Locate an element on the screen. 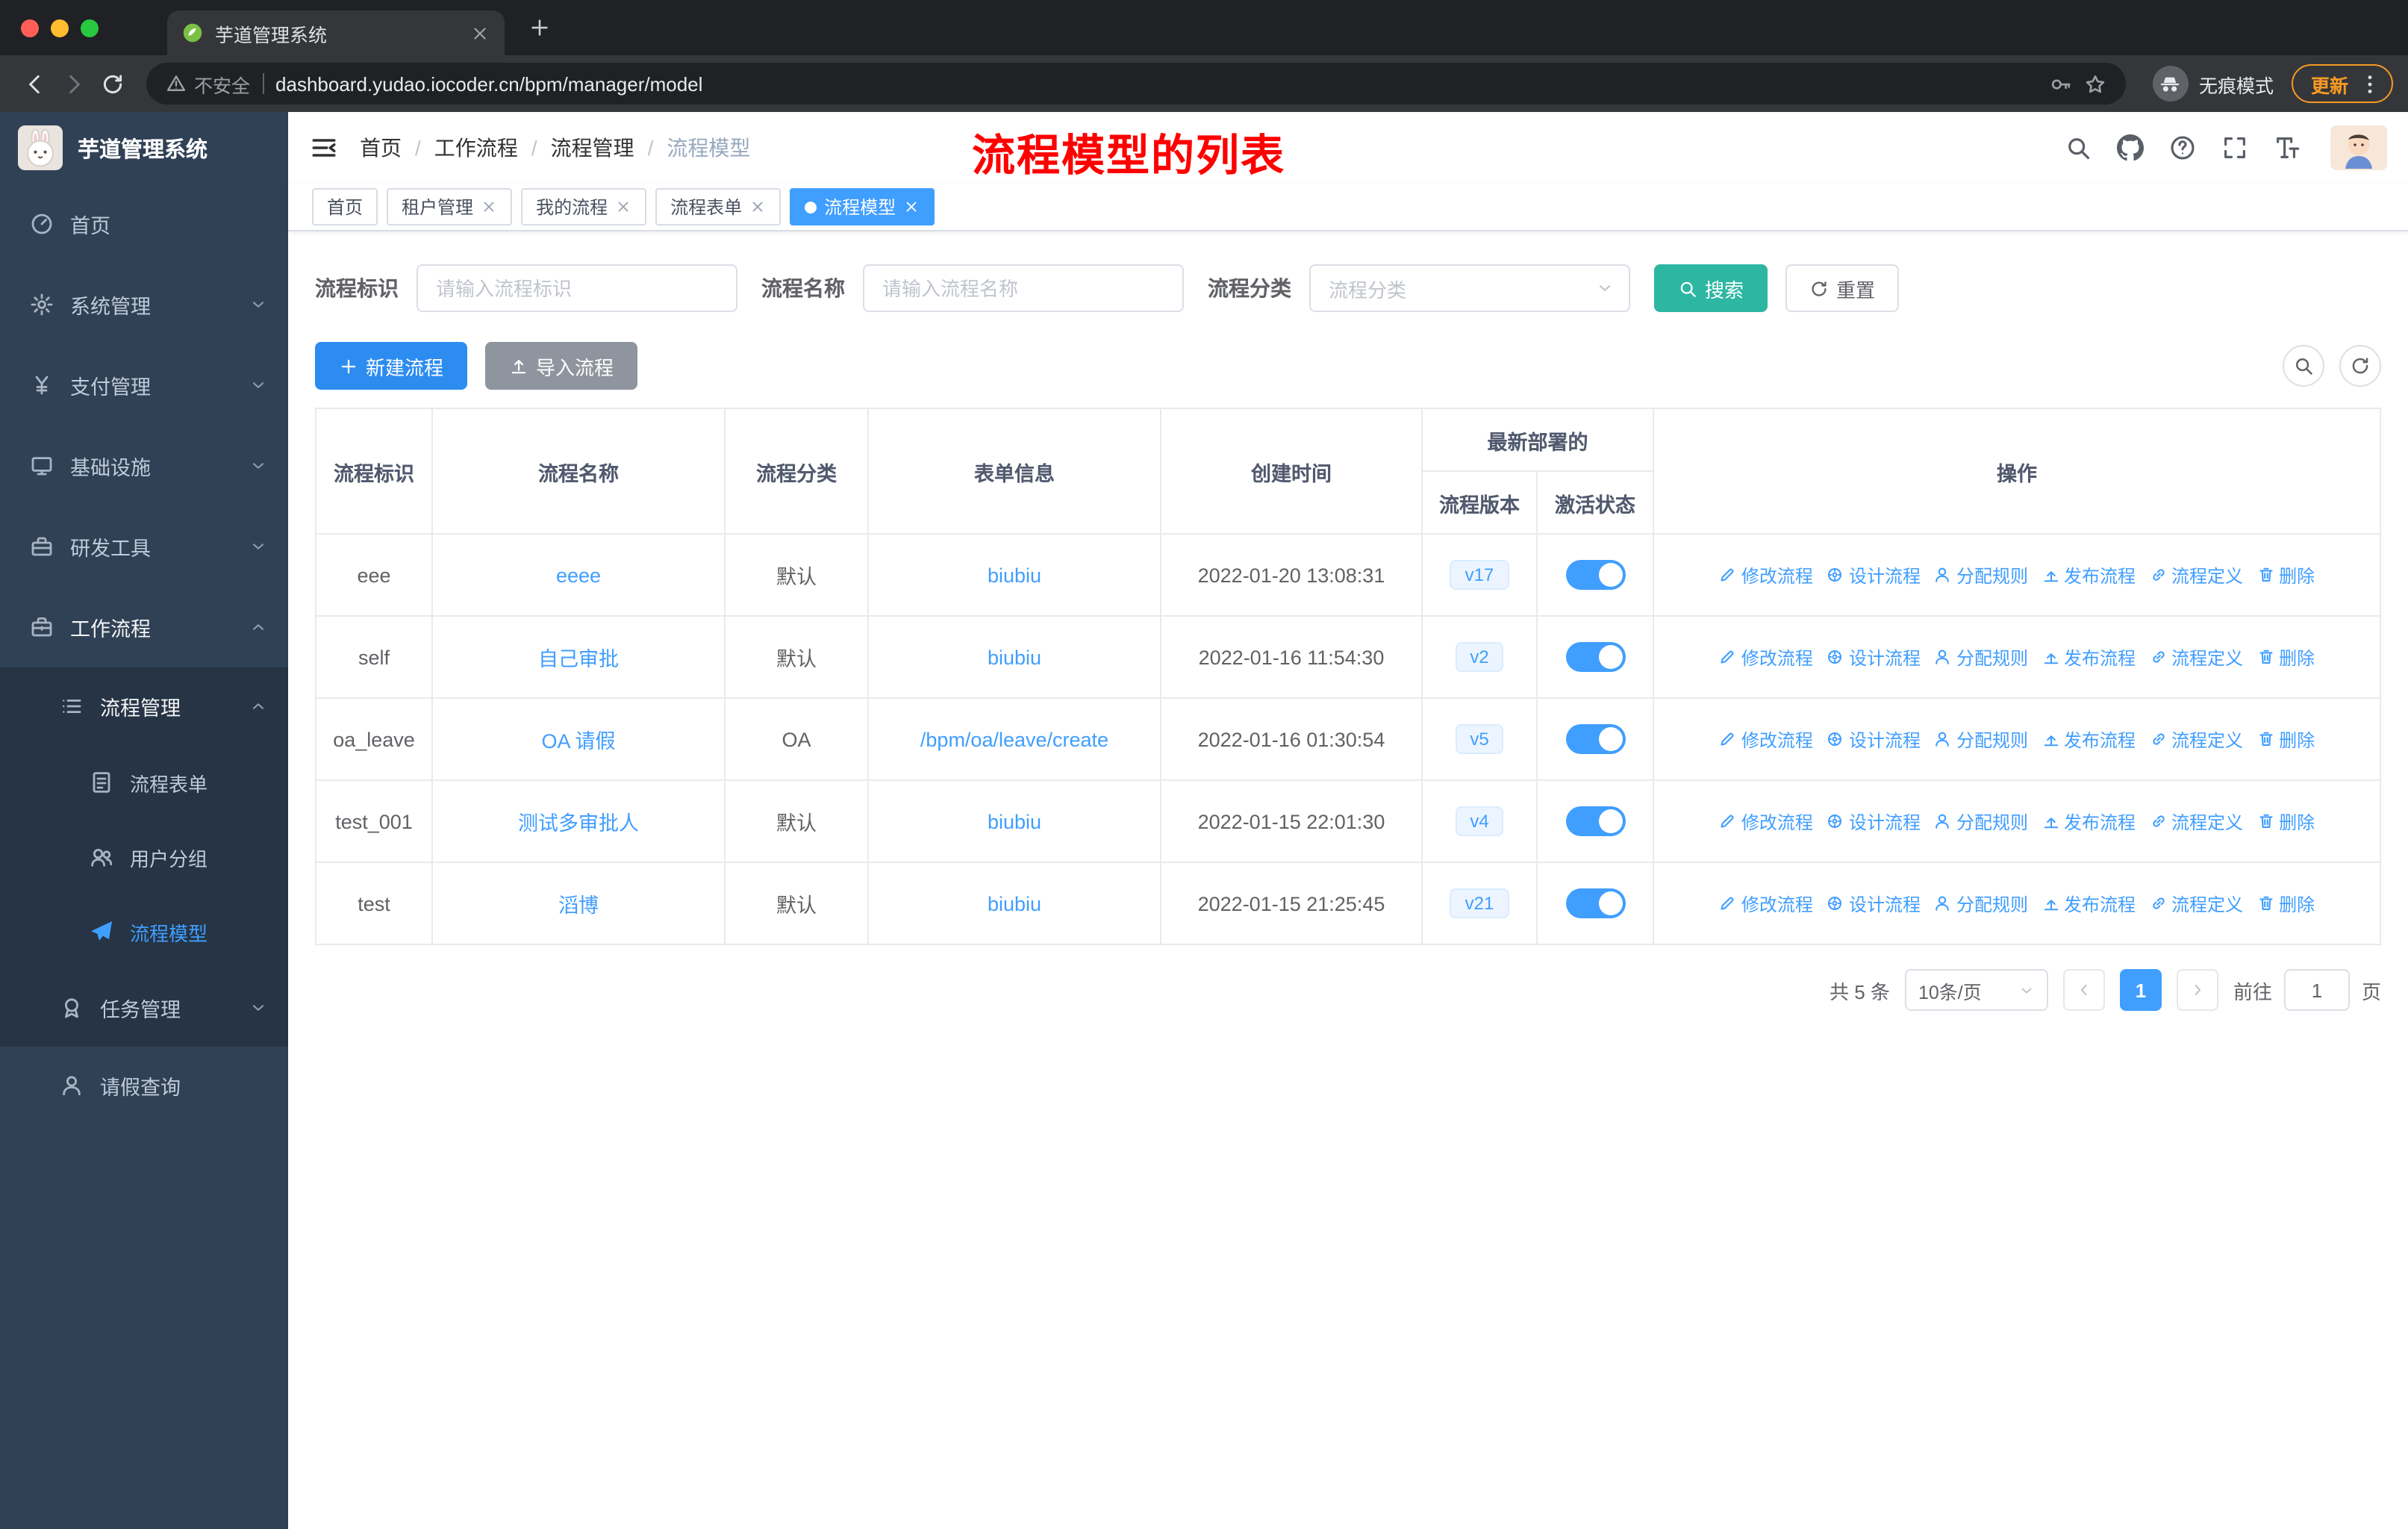 The height and width of the screenshot is (1529, 2408). sidebar-item-home: 首页 is located at coordinates (144, 224).